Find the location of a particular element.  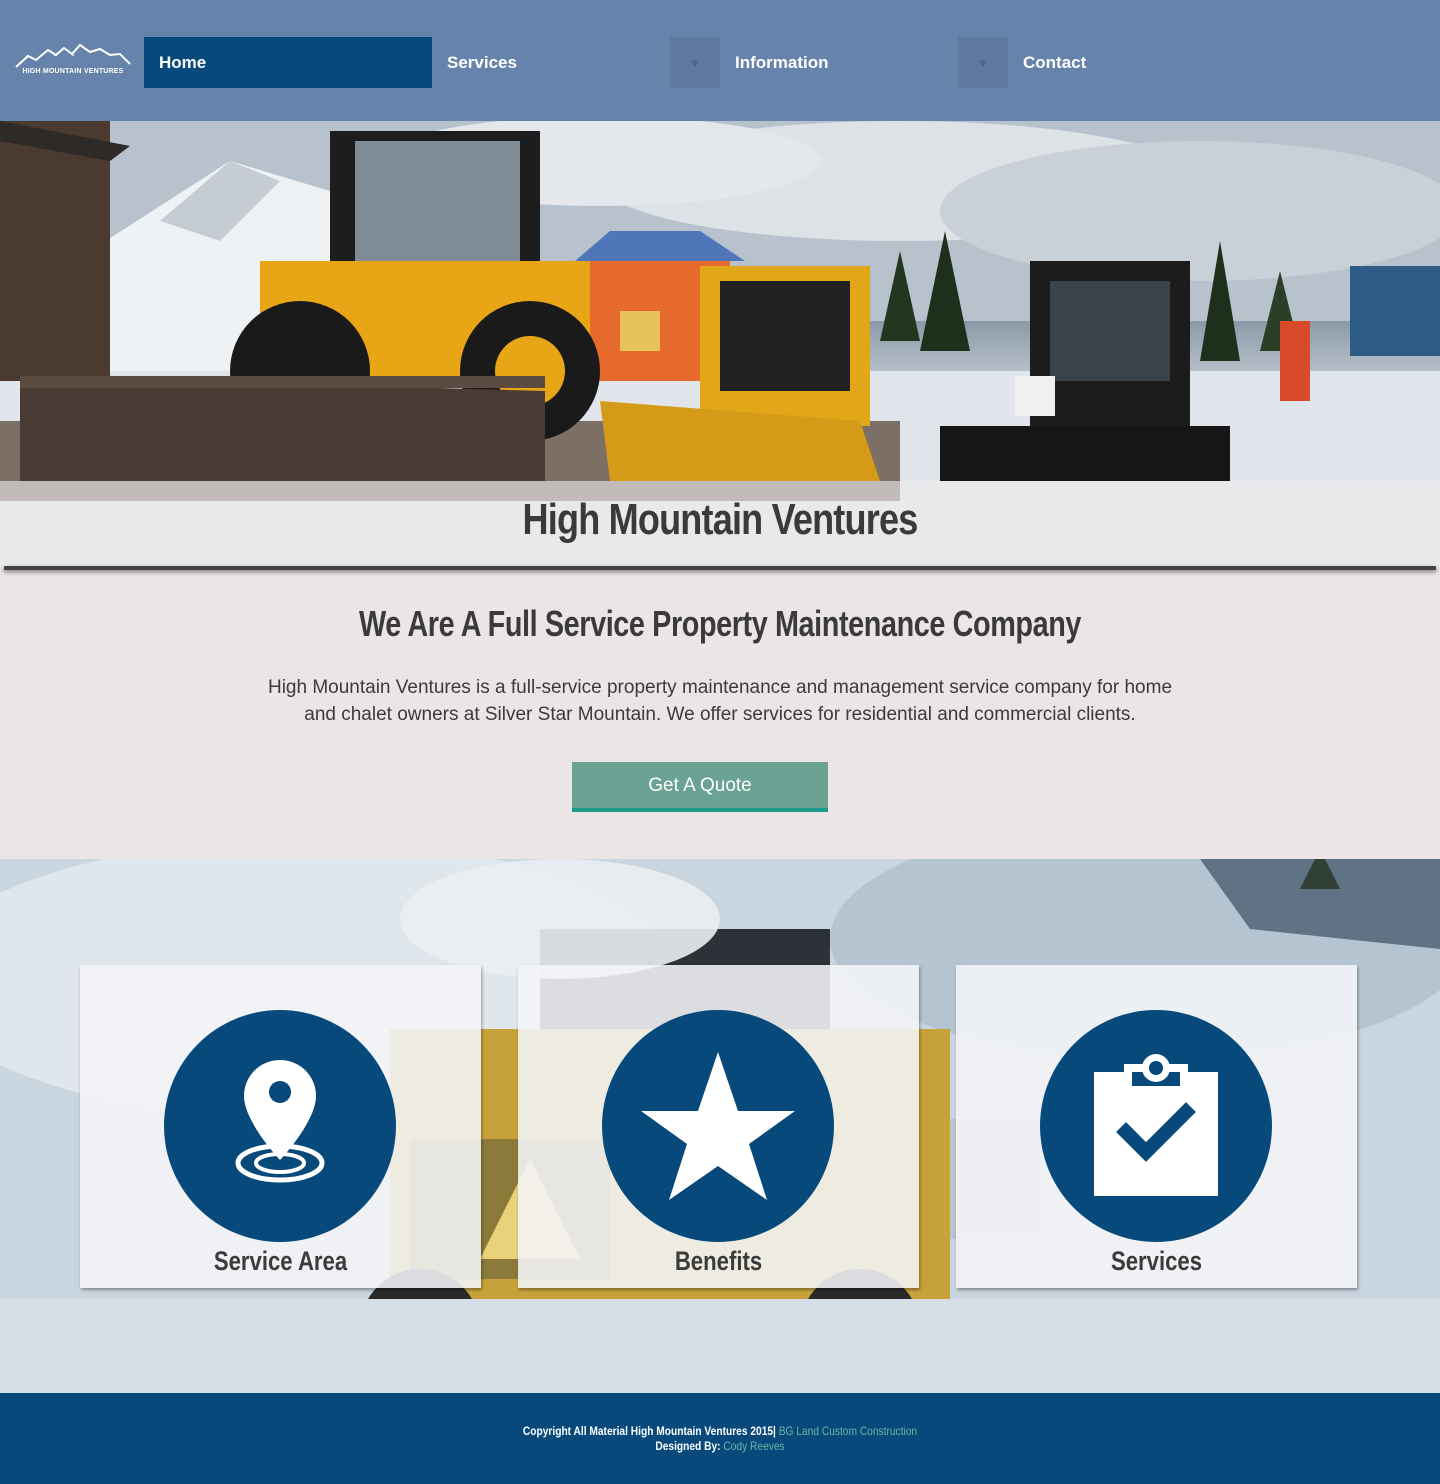

benefits-circle is located at coordinates (718, 1126).